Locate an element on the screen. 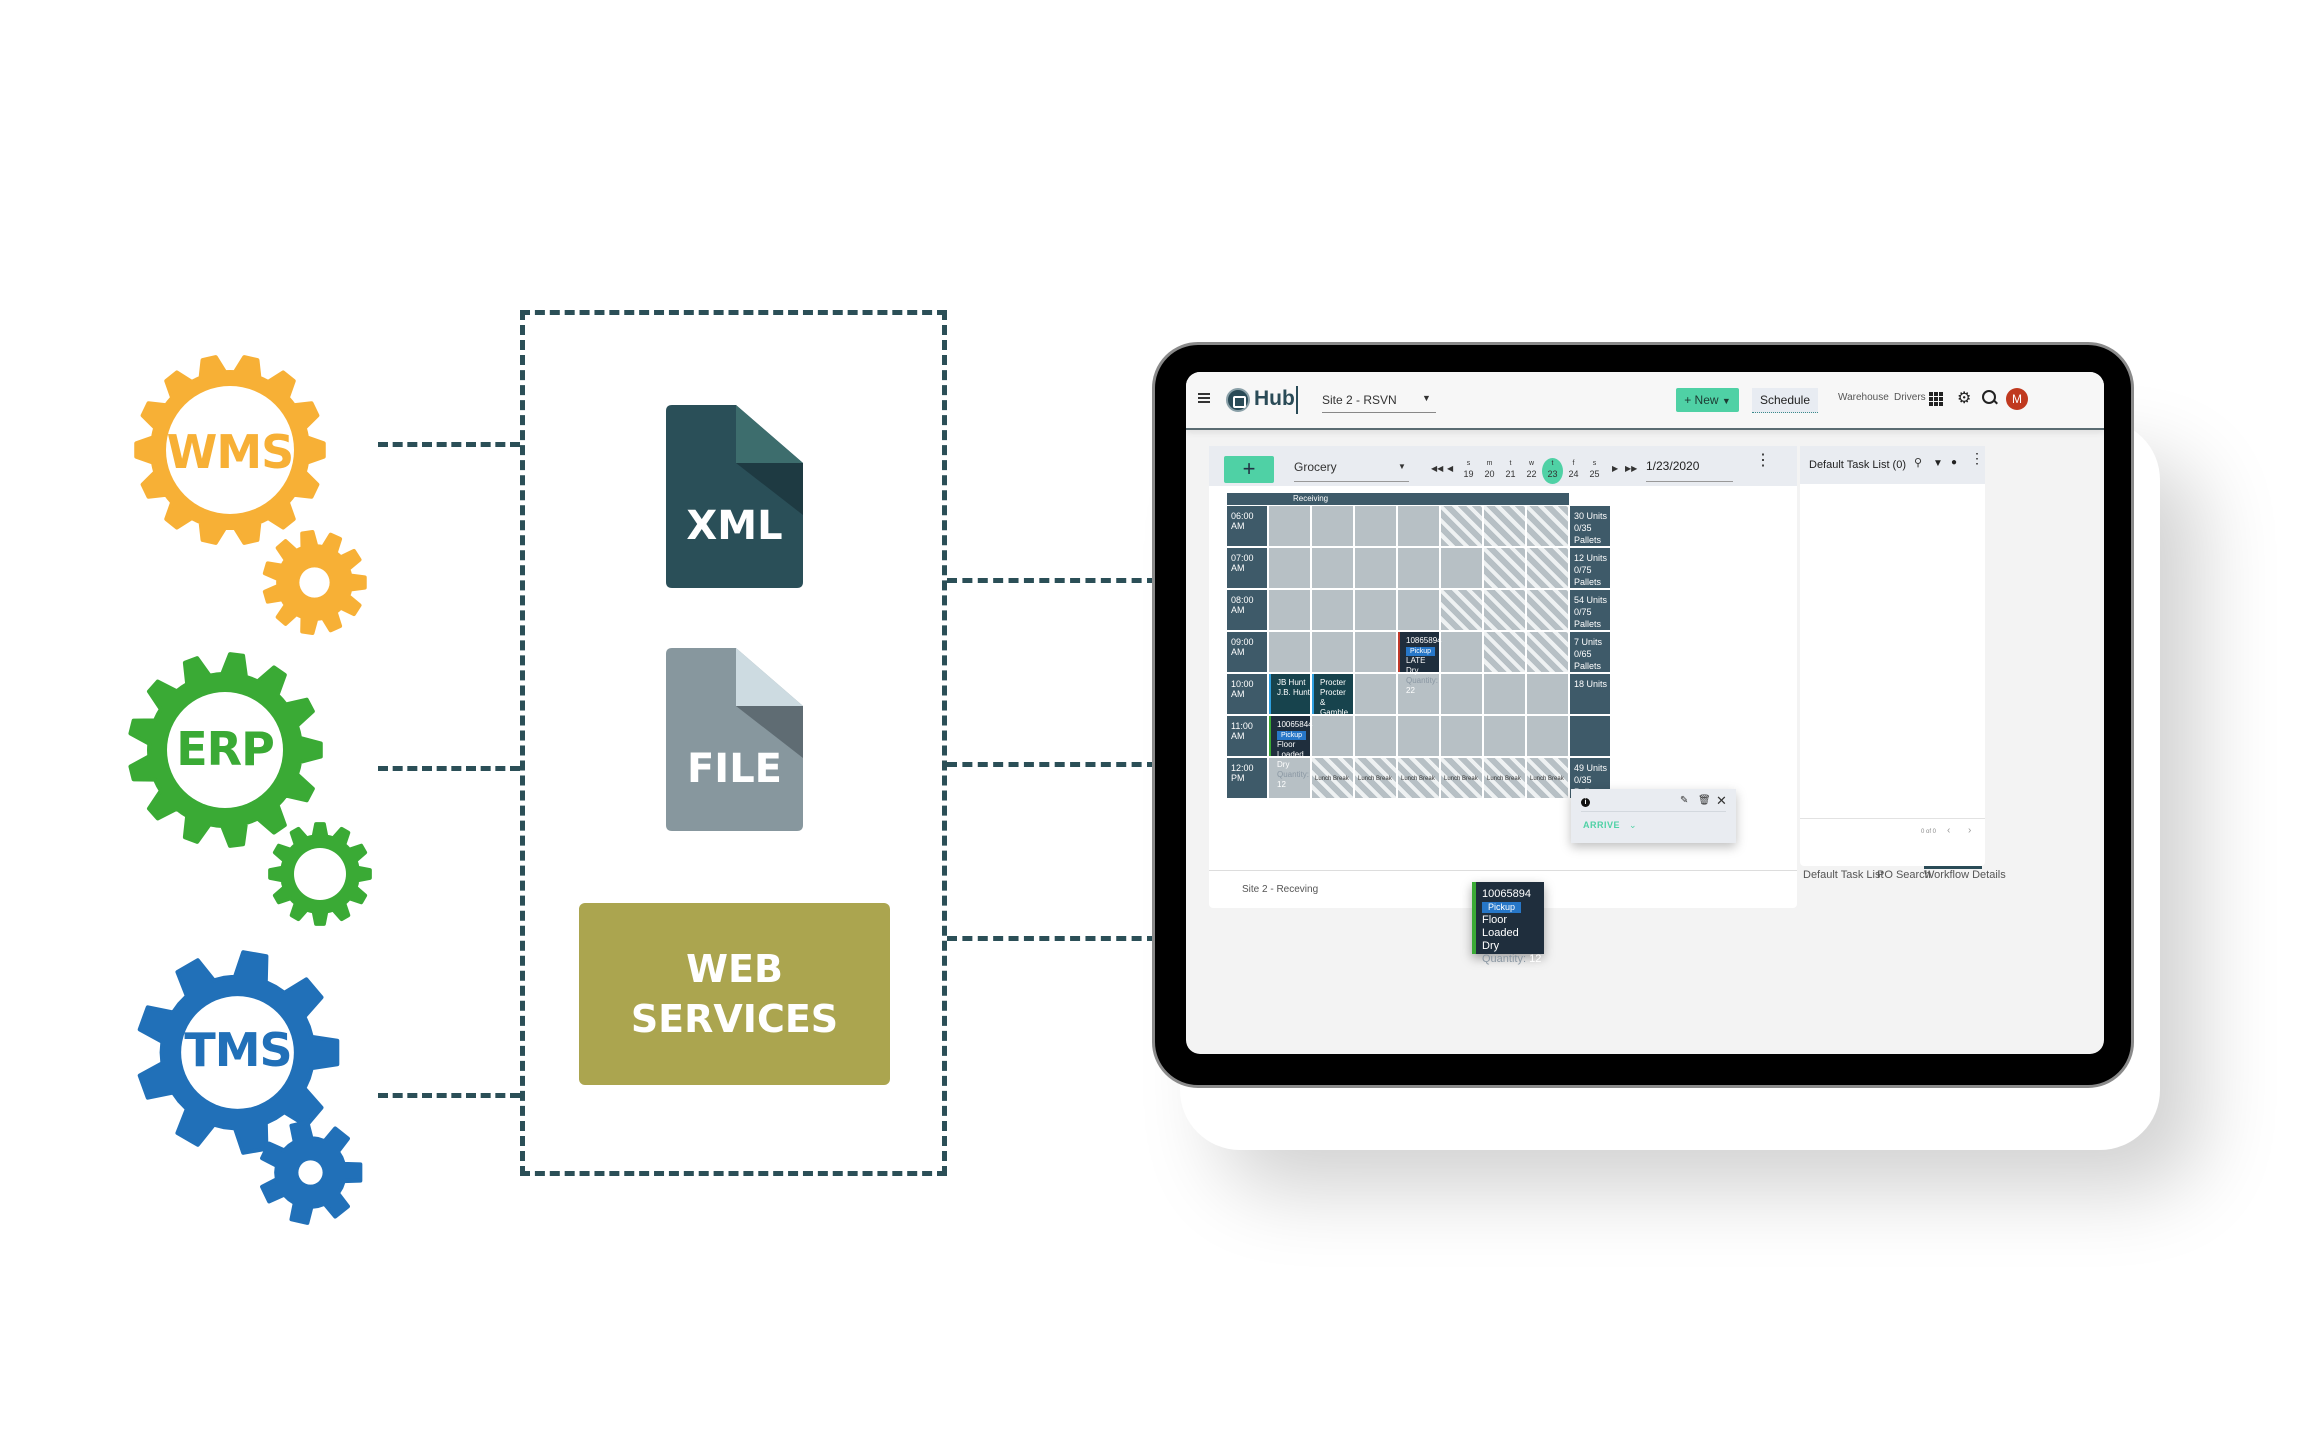  filter-icon: ▼ is located at coordinates (1938, 463).